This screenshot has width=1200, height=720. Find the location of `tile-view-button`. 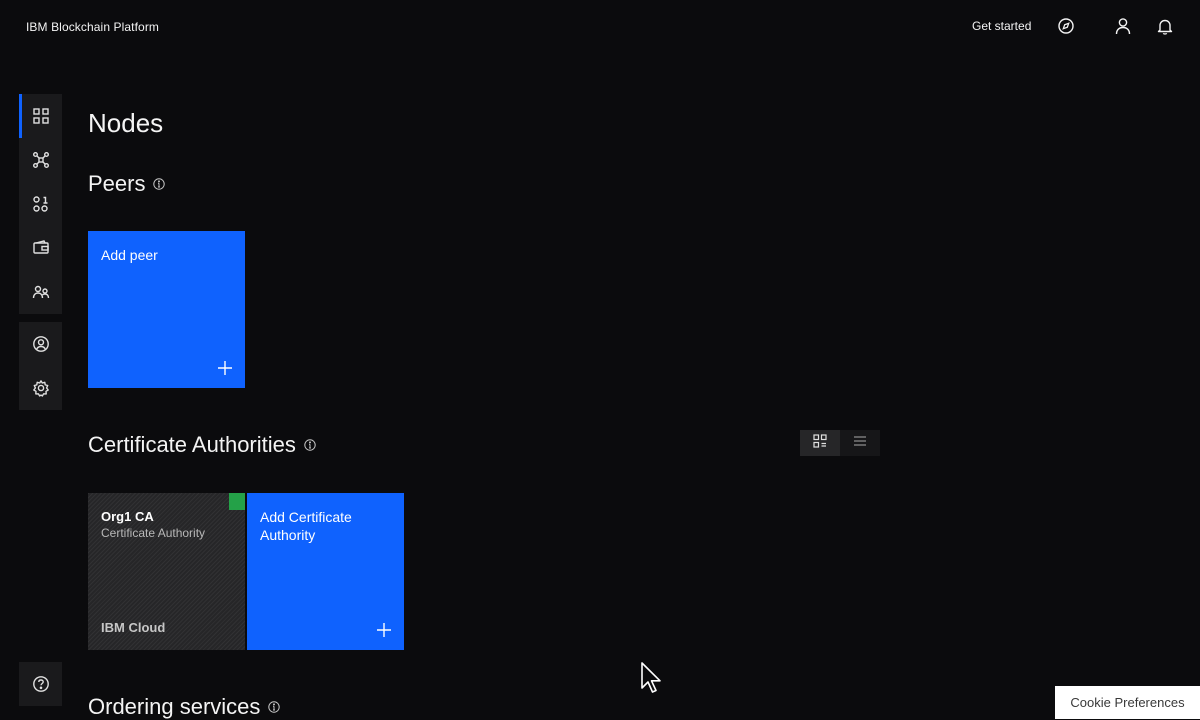

tile-view-button is located at coordinates (820, 443).